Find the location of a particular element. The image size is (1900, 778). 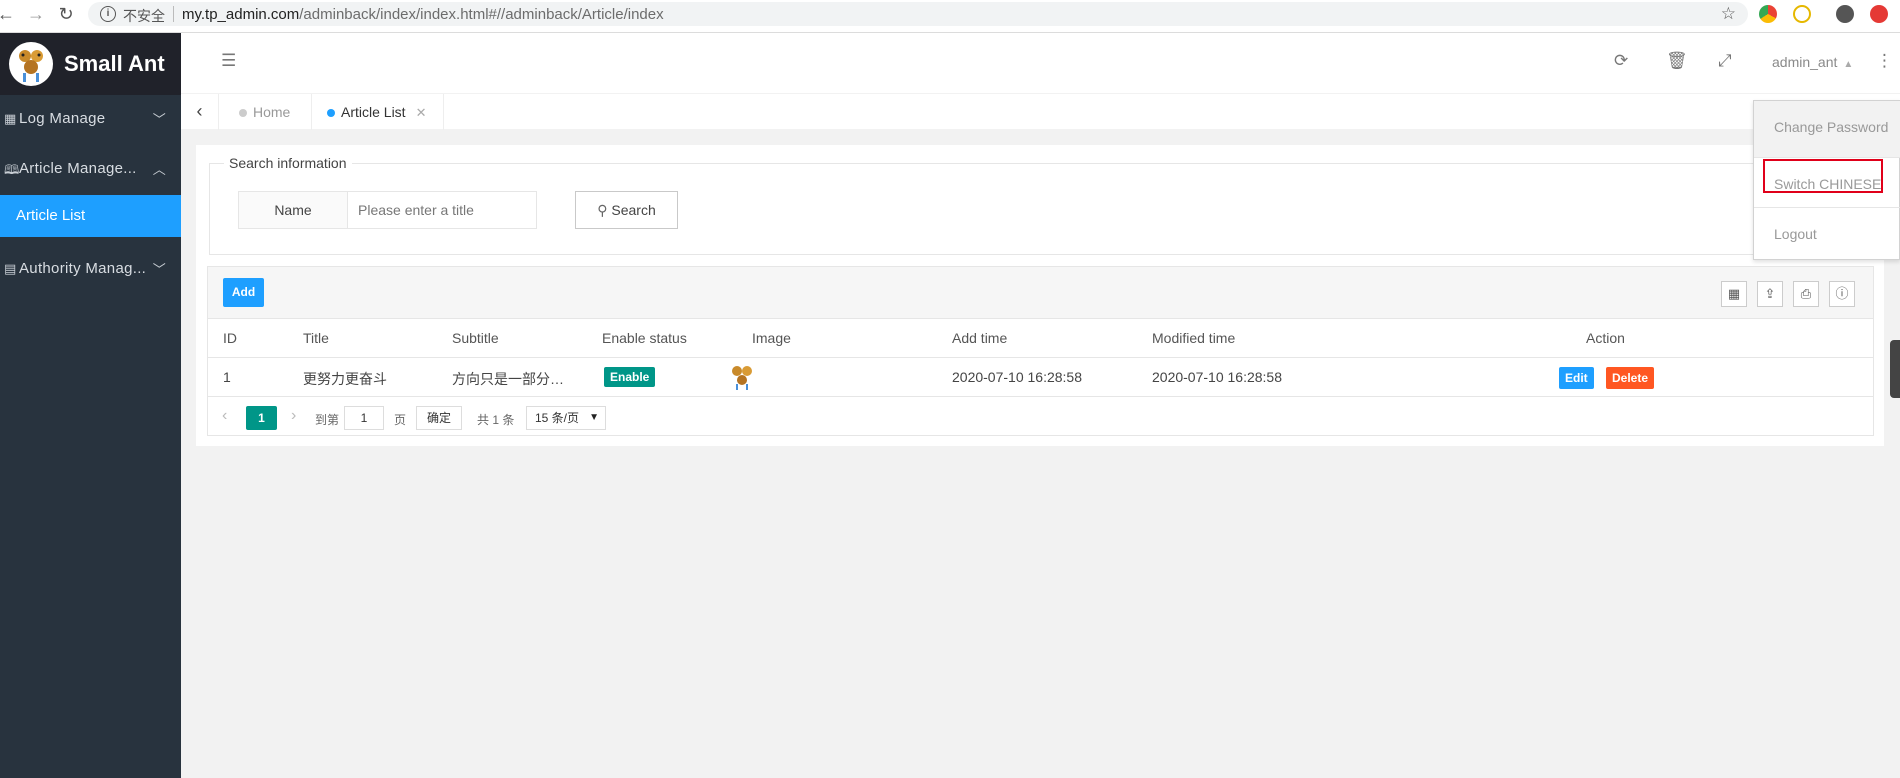

back-icon: ← is located at coordinates (10, 14).